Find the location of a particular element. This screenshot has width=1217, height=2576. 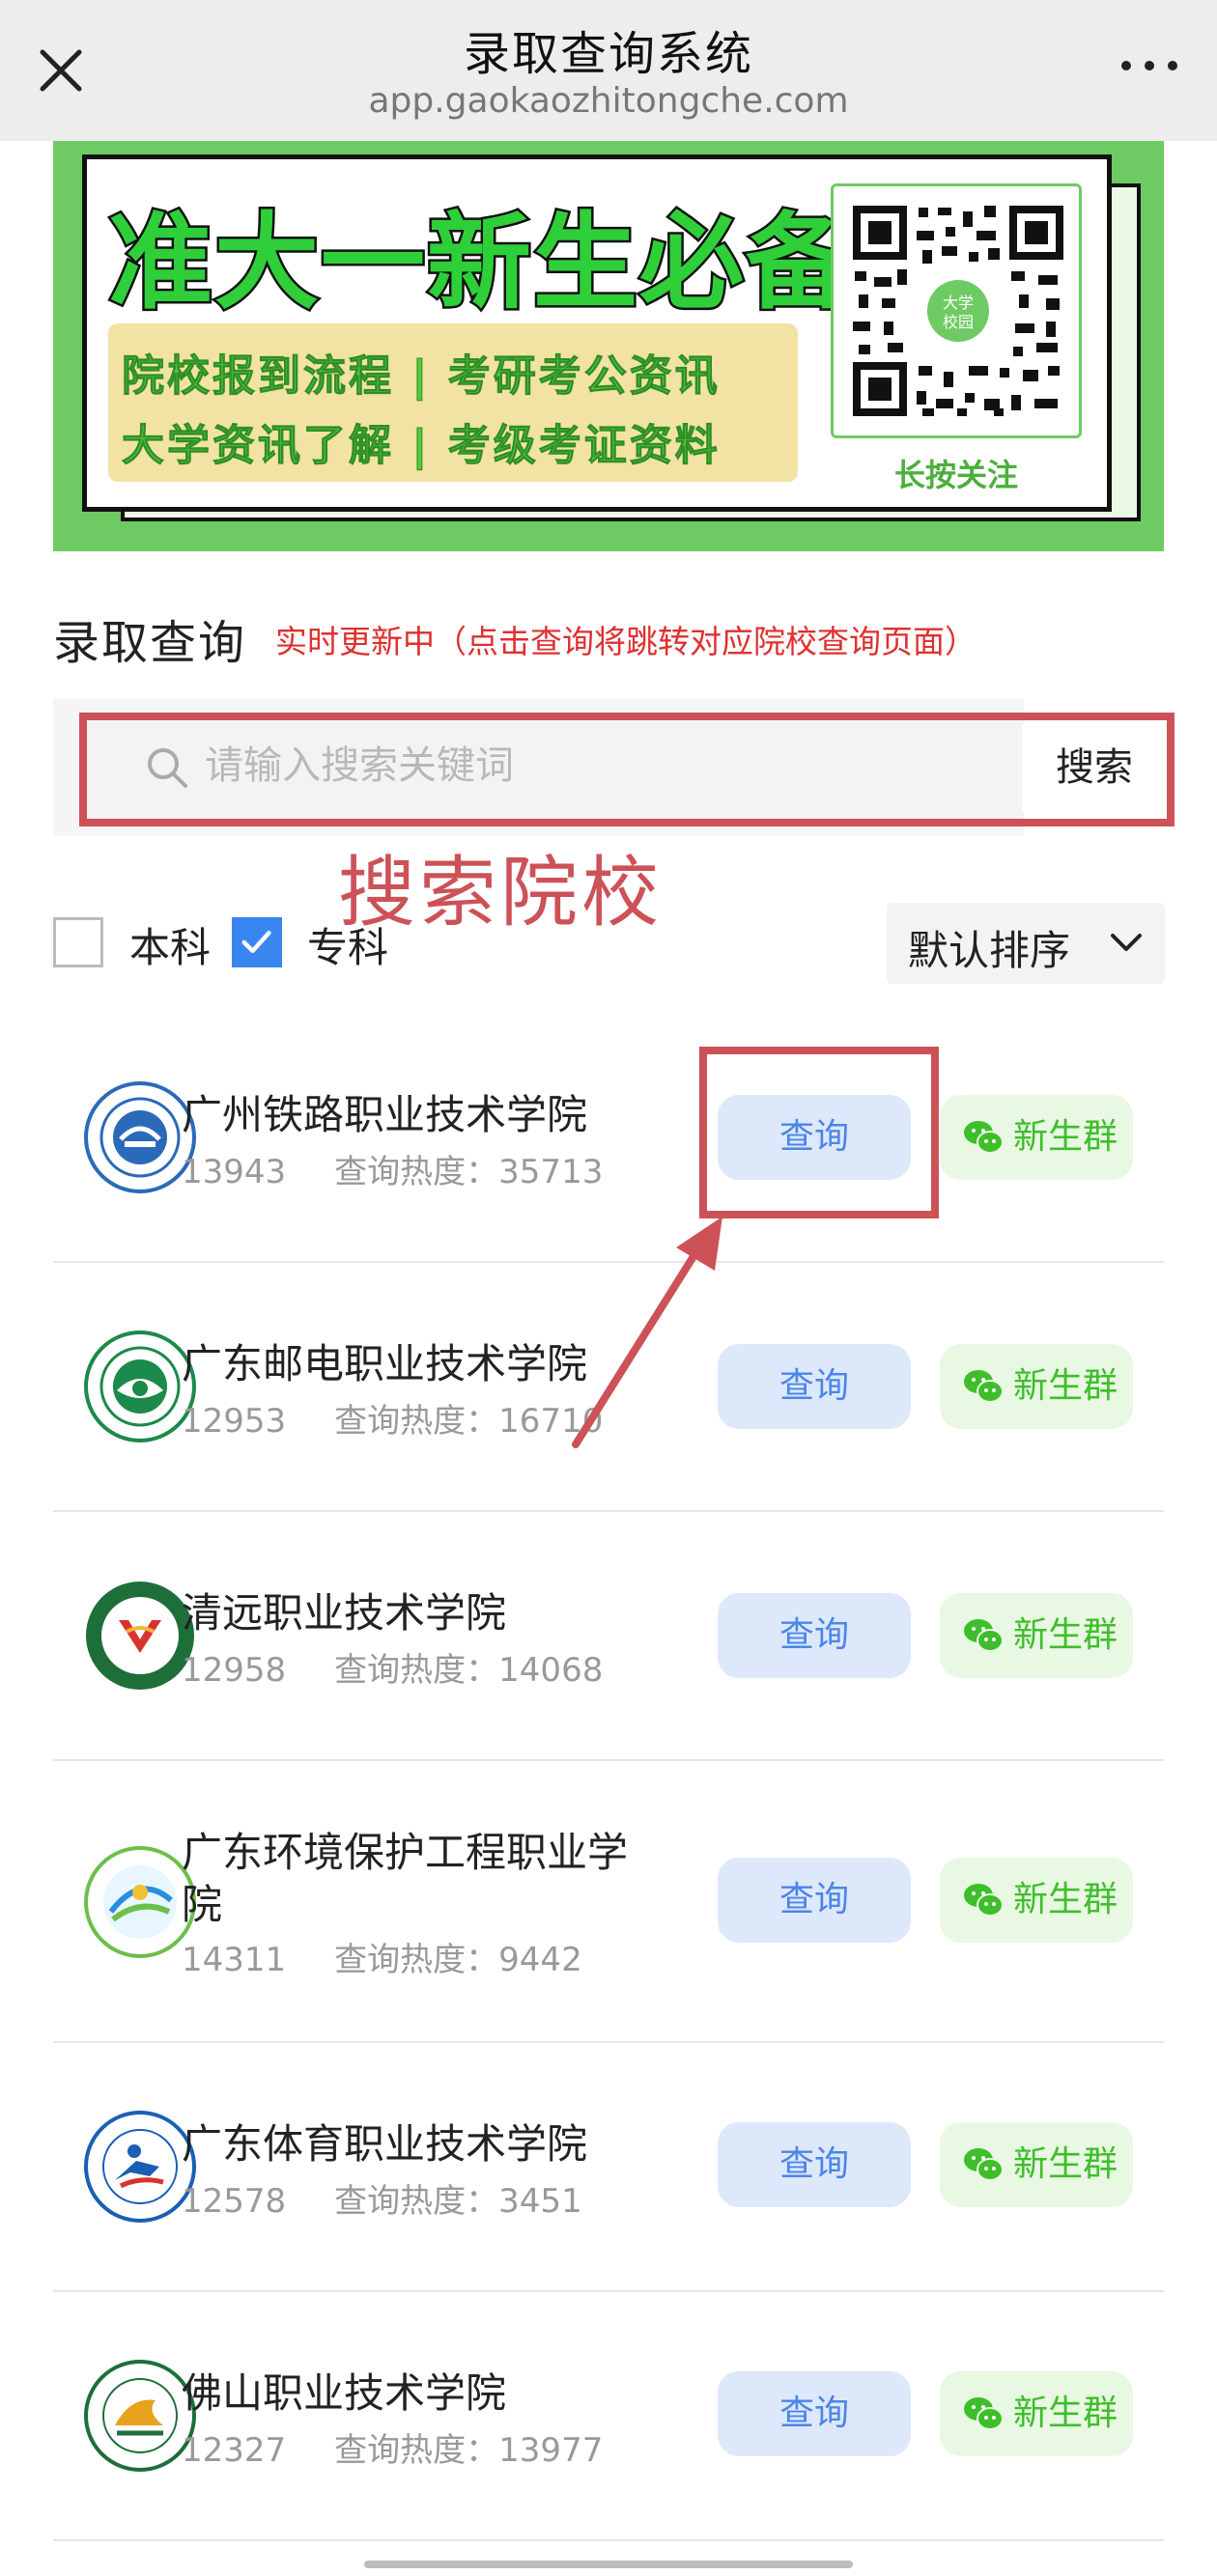

query-heat: 查询热度：35713 is located at coordinates (469, 1172).